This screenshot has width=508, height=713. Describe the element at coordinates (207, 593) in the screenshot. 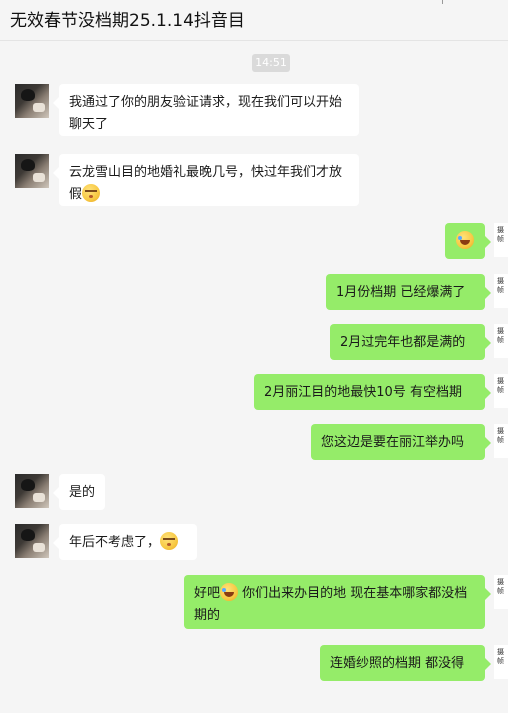

I see `message-text: 好吧` at that location.